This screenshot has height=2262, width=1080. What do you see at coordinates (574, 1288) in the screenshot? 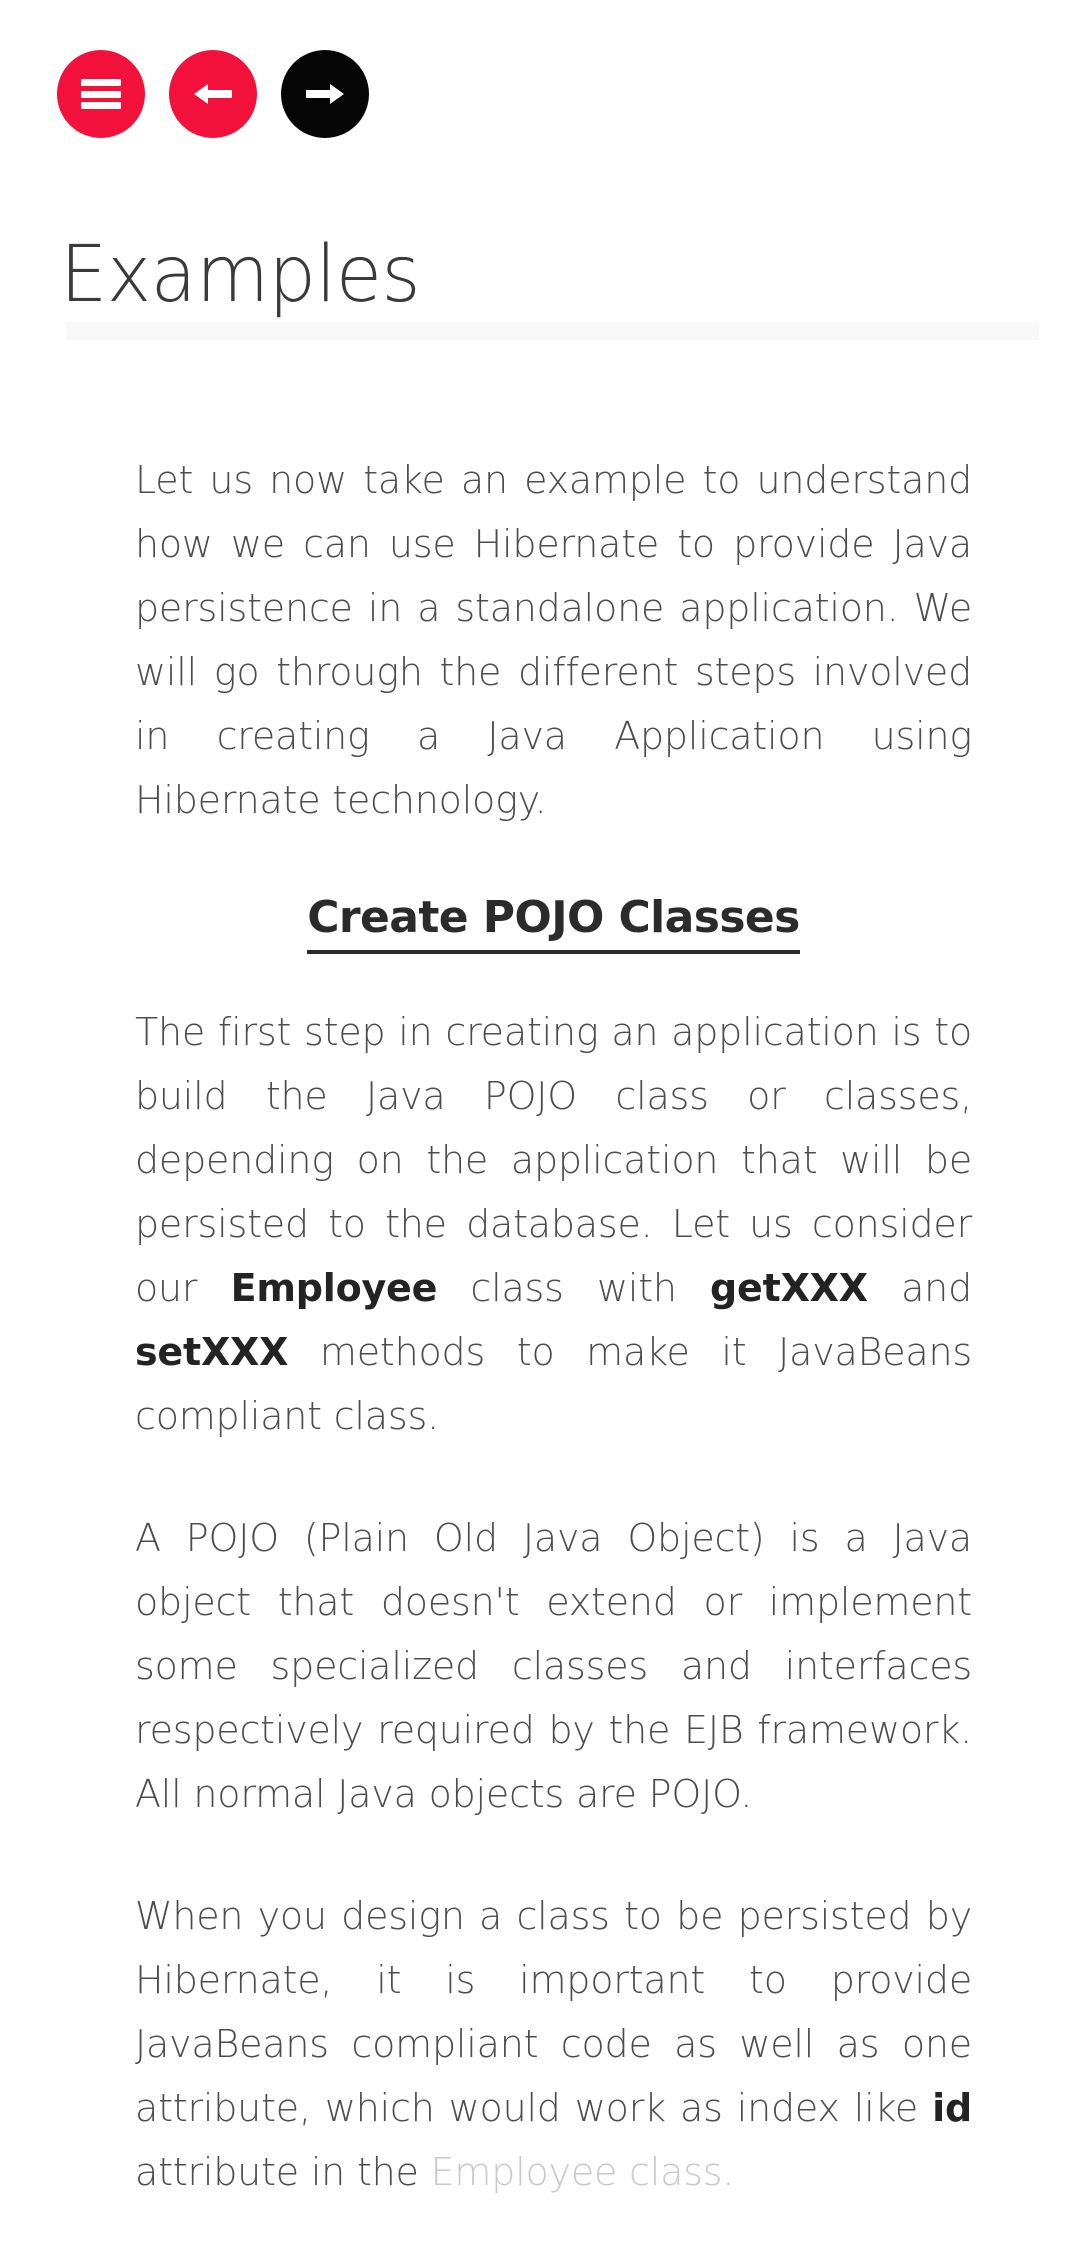
I see `text-run: class with` at bounding box center [574, 1288].